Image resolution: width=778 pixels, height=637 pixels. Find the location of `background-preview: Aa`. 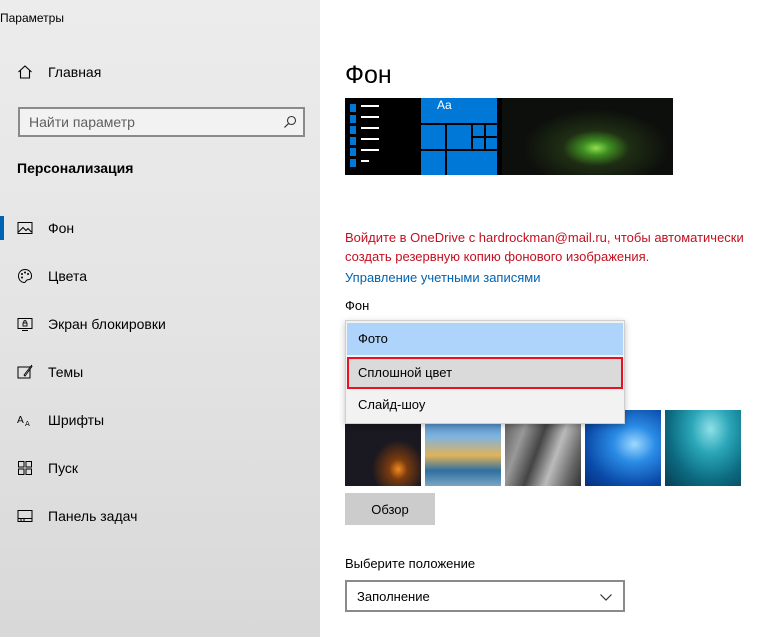

background-preview: Aa is located at coordinates (509, 136).